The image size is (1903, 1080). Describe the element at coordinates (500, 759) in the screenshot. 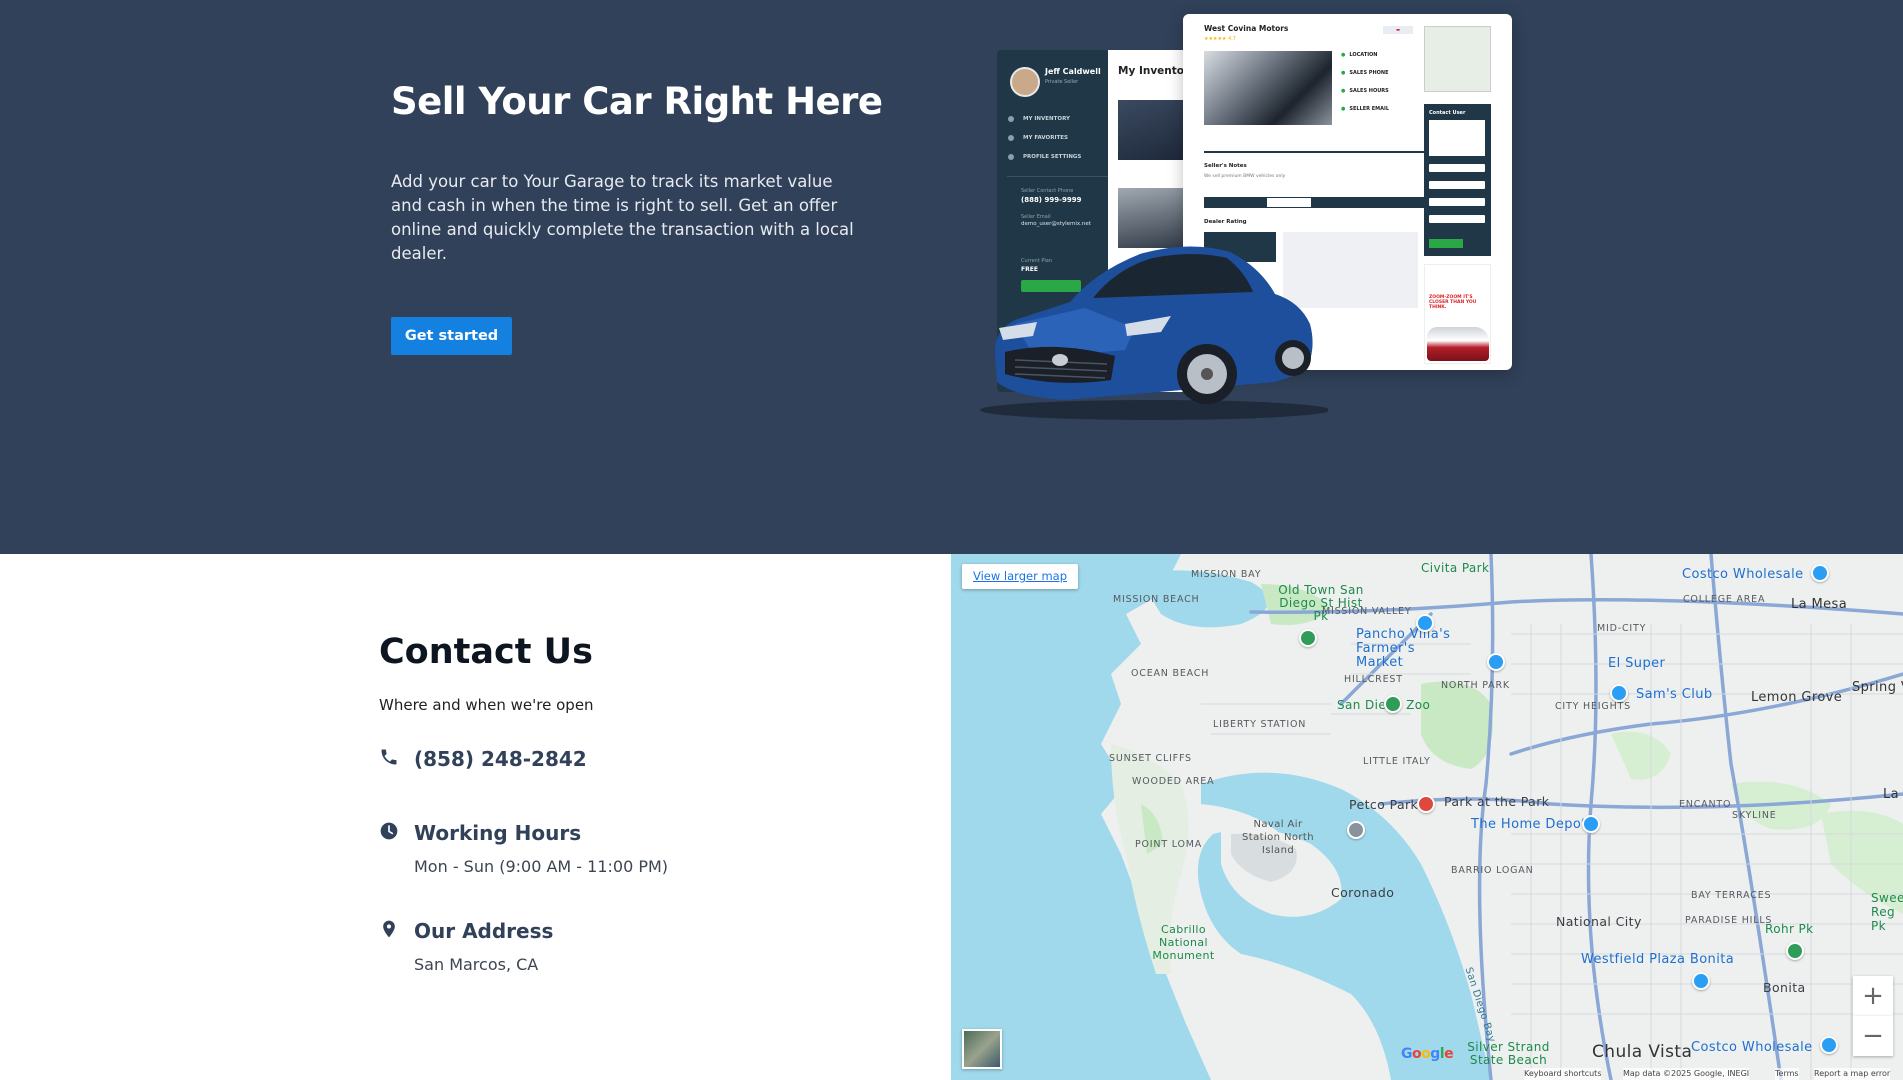

I see `contact-phone: (858) 248-2842` at that location.